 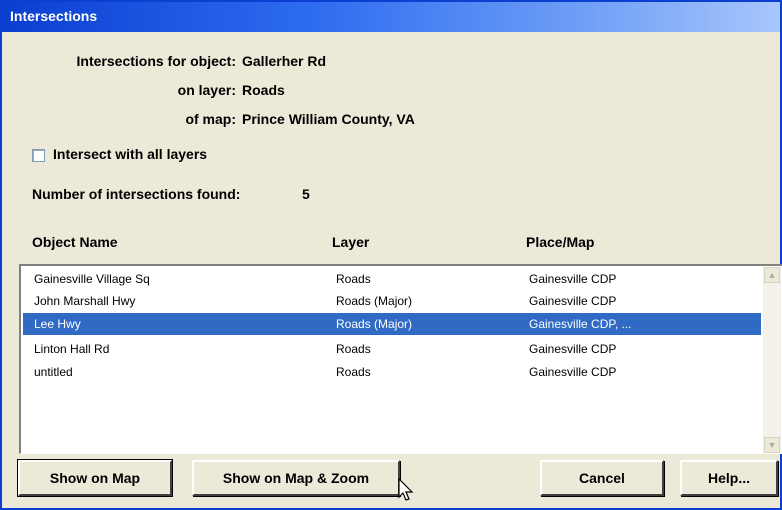 What do you see at coordinates (772, 275) in the screenshot?
I see `scroll-up-arrow-icon: ▲` at bounding box center [772, 275].